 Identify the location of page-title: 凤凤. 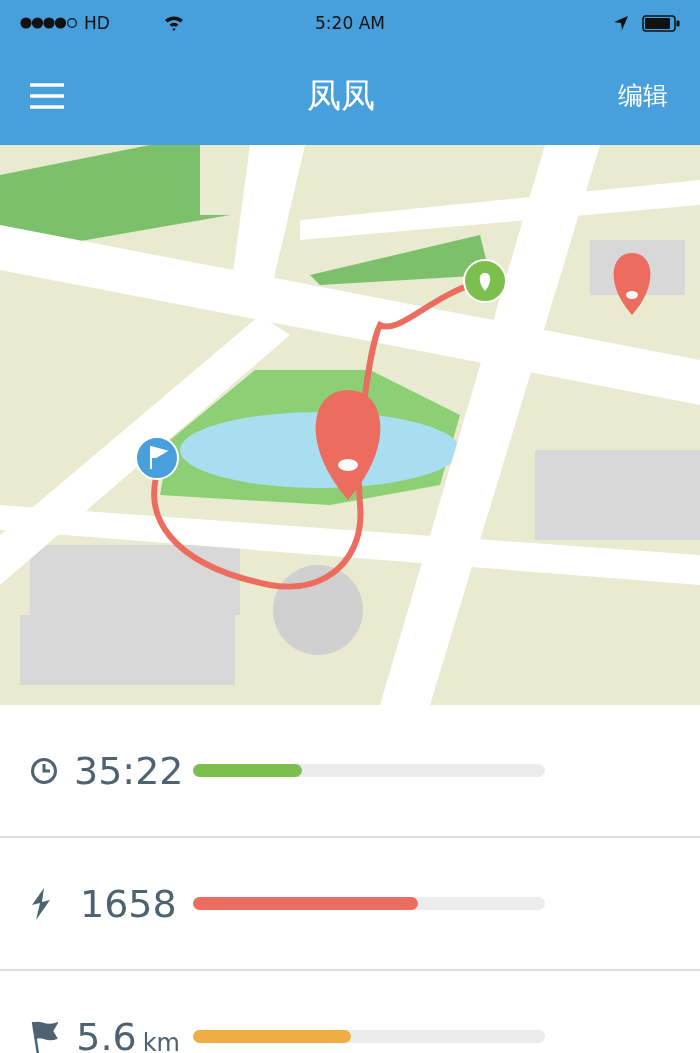
(341, 95).